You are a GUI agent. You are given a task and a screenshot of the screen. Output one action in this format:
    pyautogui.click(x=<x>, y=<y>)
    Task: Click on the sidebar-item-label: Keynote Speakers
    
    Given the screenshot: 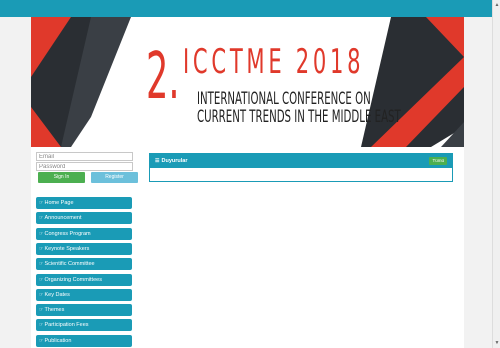 What is the action you would take?
    pyautogui.click(x=67, y=248)
    